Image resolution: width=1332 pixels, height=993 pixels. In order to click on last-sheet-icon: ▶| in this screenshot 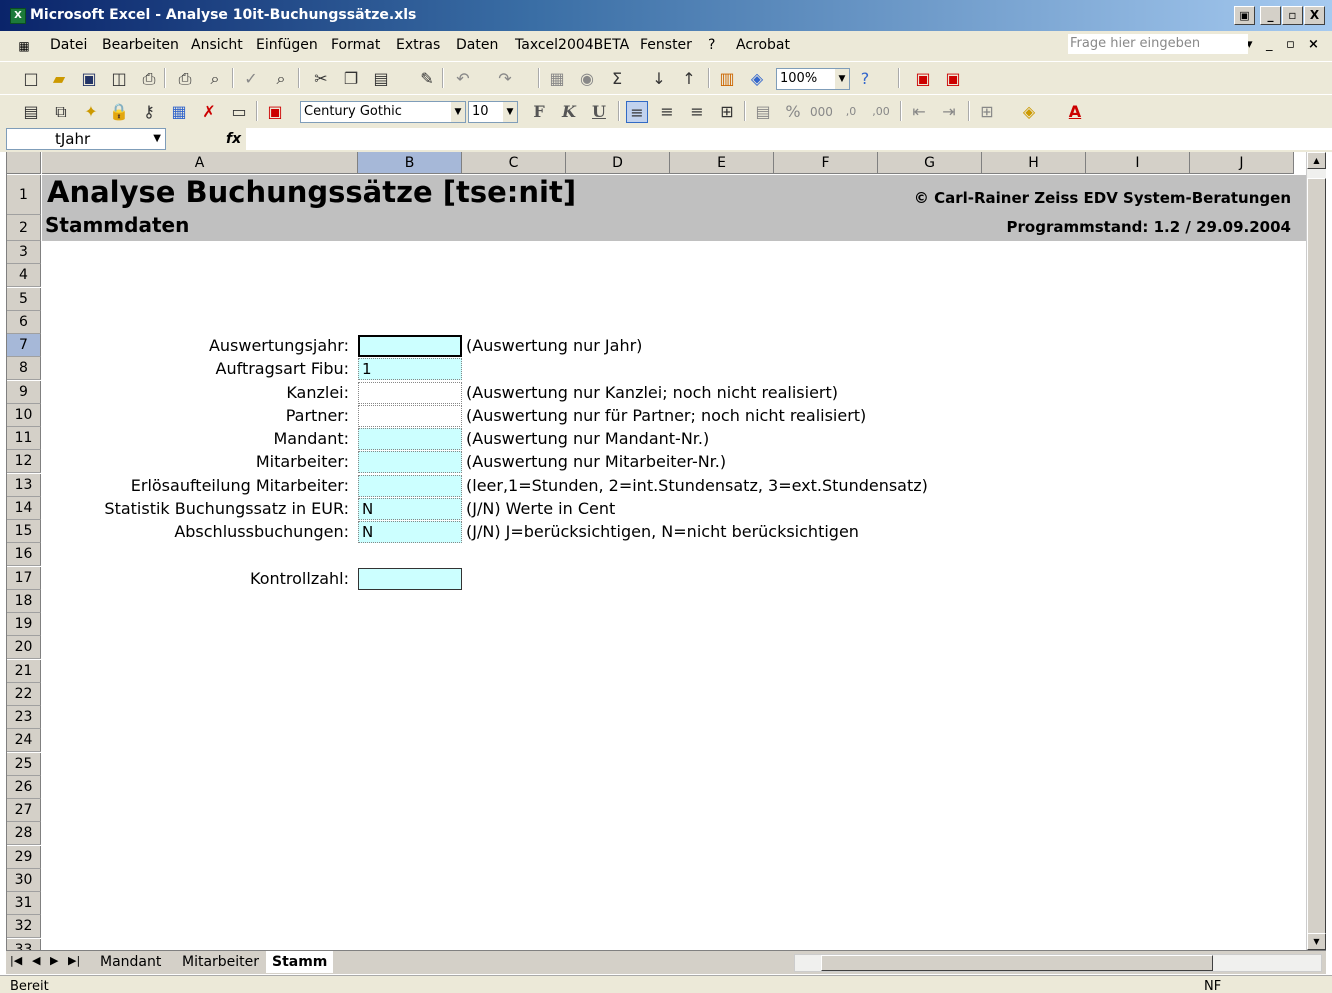, I will do `click(74, 960)`.